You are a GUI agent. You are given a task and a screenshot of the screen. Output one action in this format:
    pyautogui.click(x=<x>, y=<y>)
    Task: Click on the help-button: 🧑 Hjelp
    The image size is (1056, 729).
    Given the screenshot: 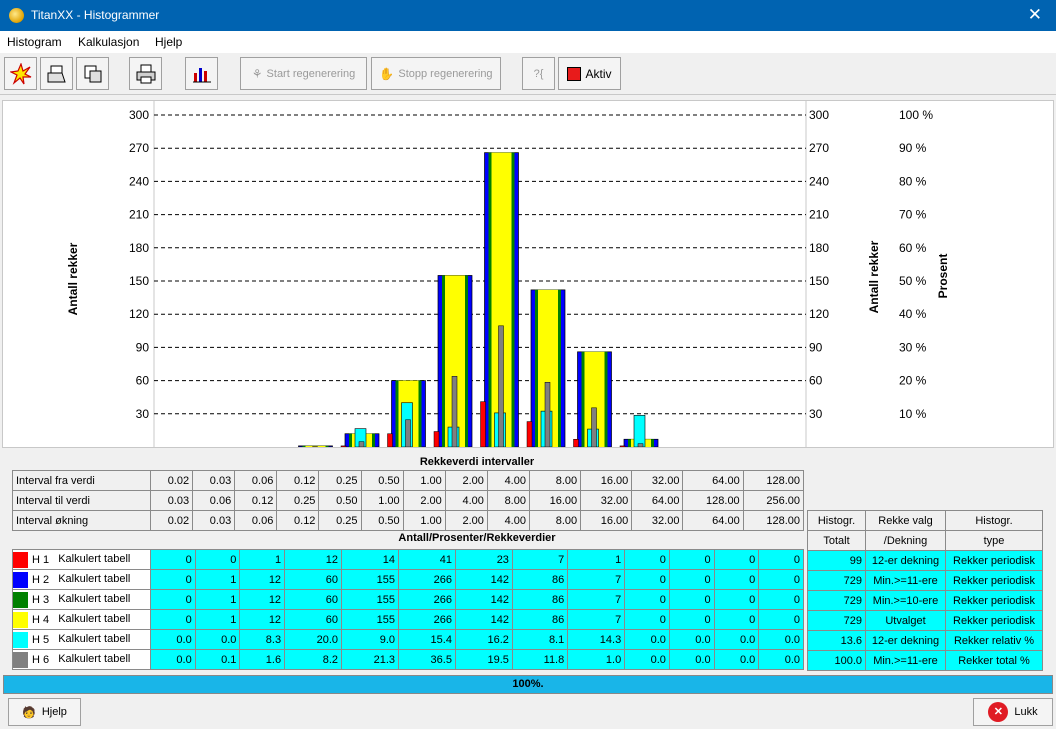 What is the action you would take?
    pyautogui.click(x=44, y=712)
    